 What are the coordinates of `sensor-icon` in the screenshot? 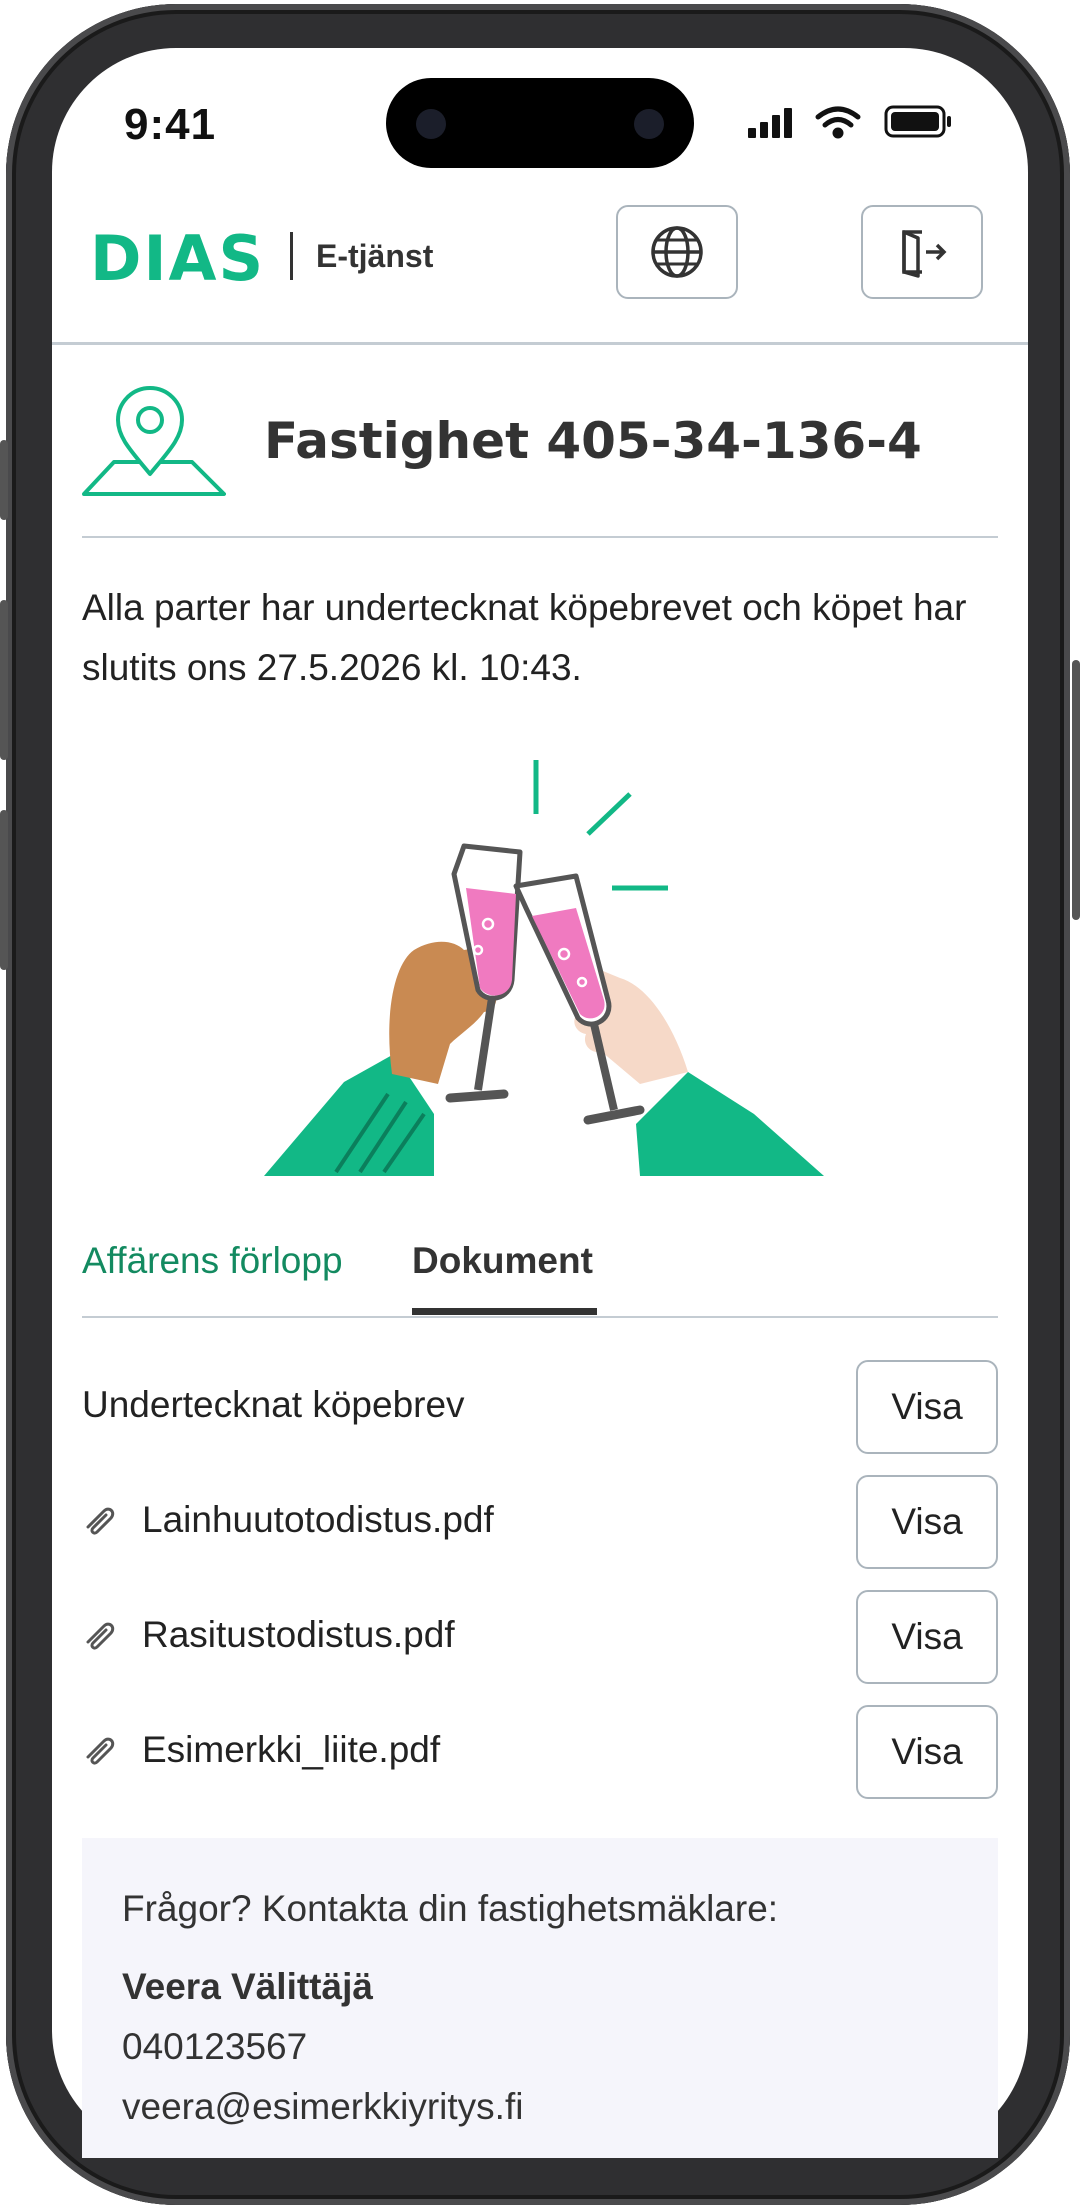 It's located at (649, 124).